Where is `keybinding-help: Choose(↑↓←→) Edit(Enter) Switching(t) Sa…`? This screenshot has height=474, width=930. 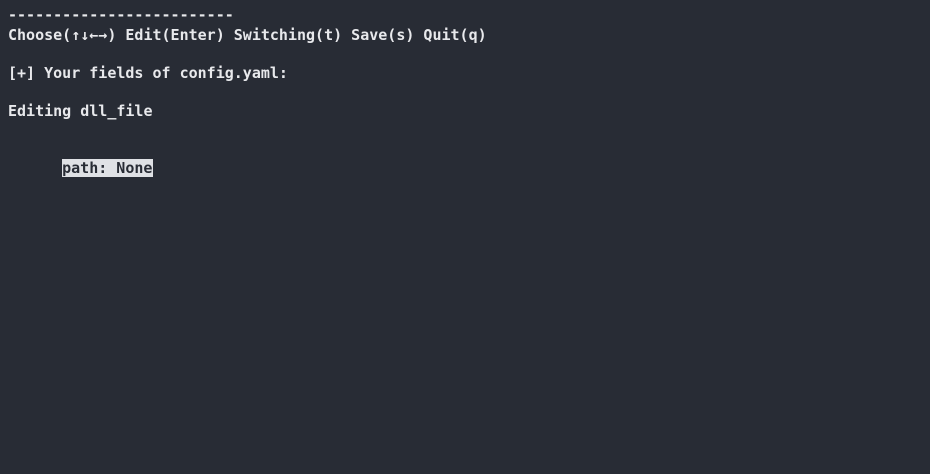 keybinding-help: Choose(↑↓←→) Edit(Enter) Switching(t) Sa… is located at coordinates (247, 35).